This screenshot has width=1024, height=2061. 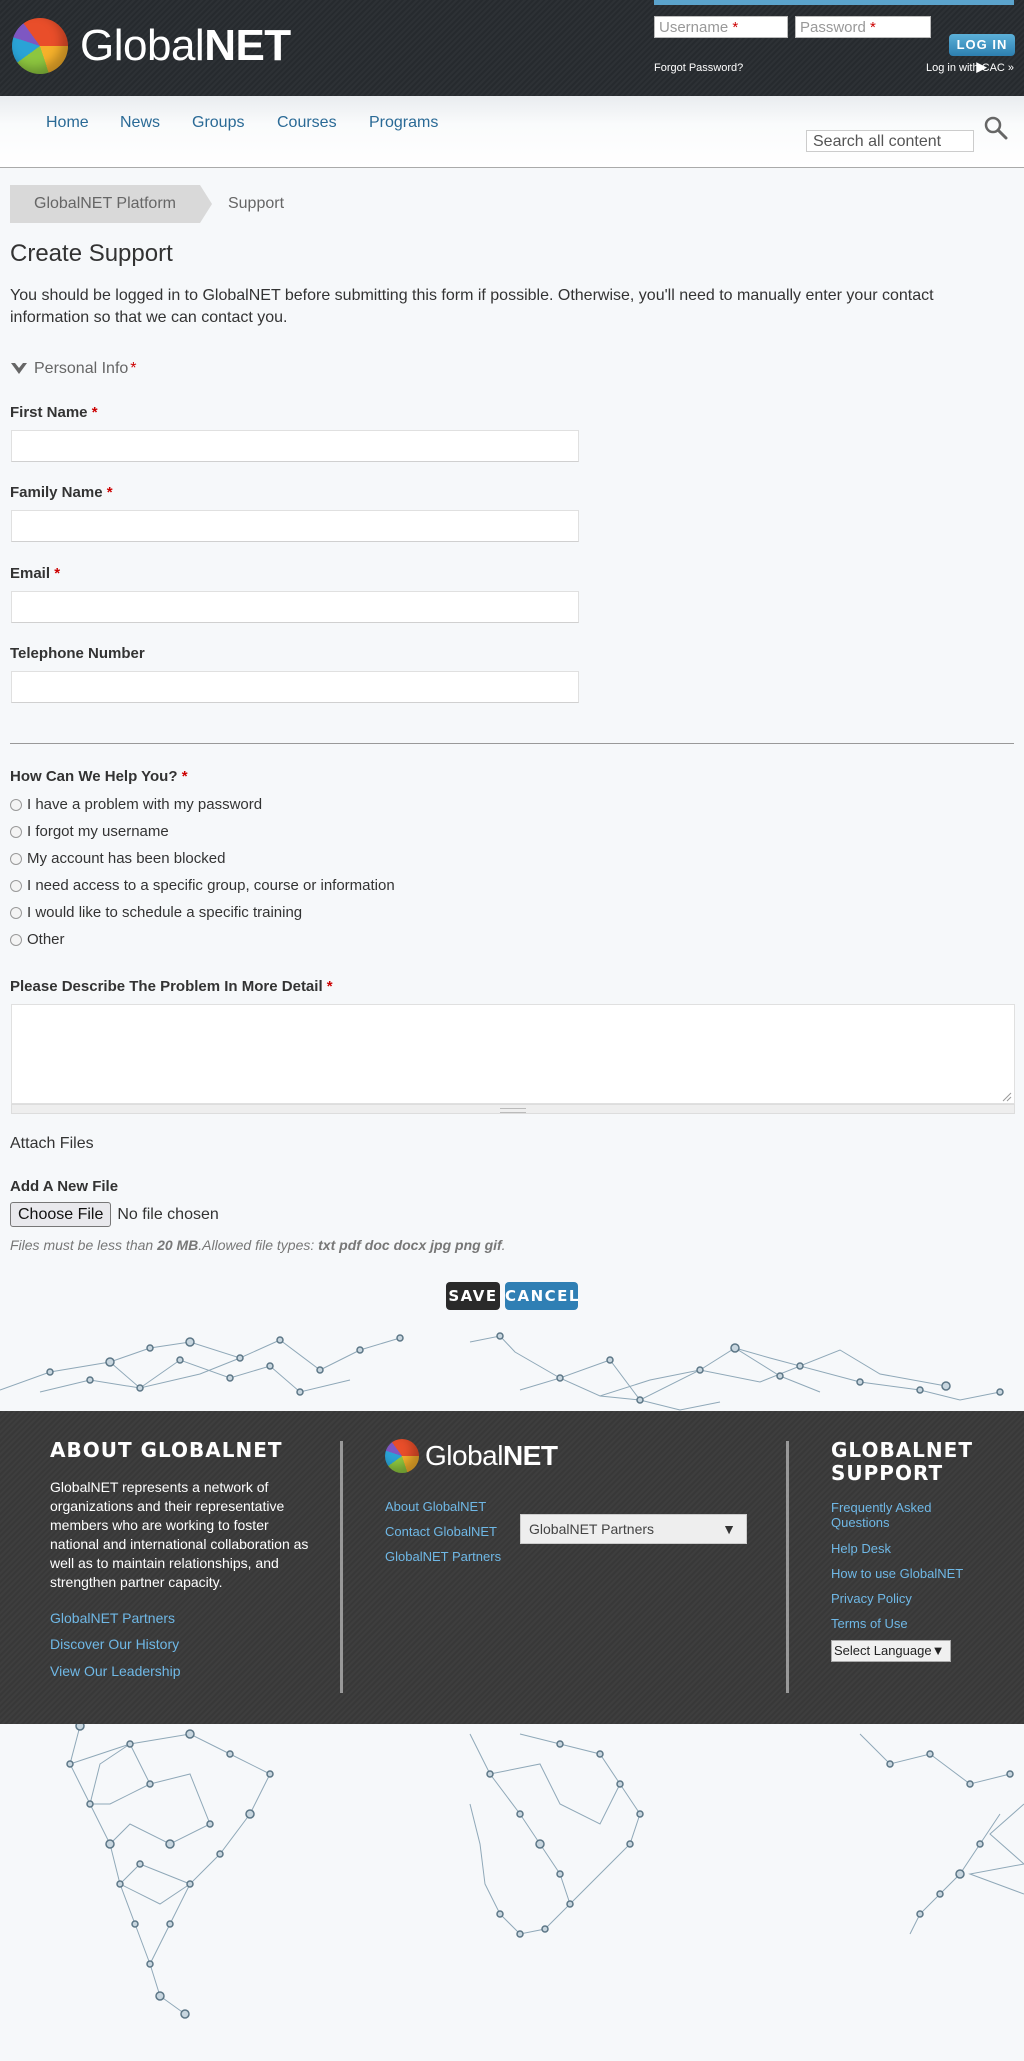 I want to click on help-option-blocked: My account has been blocked, so click(x=117, y=858).